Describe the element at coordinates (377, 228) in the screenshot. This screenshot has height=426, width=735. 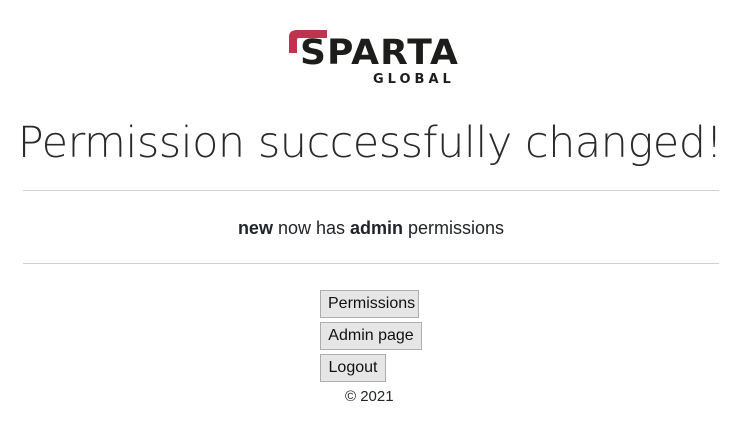
I see `role-name: admin` at that location.